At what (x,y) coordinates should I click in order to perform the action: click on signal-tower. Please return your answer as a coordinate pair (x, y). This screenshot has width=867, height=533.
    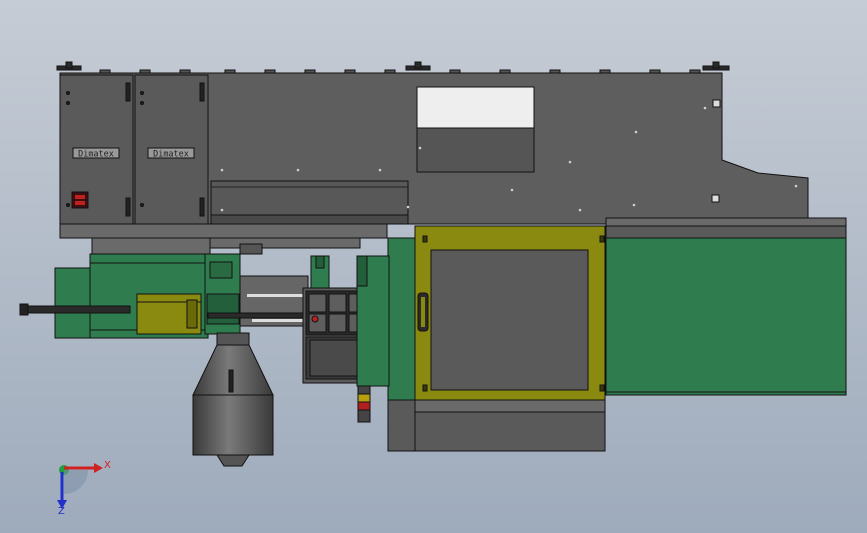
    Looking at the image, I should click on (364, 404).